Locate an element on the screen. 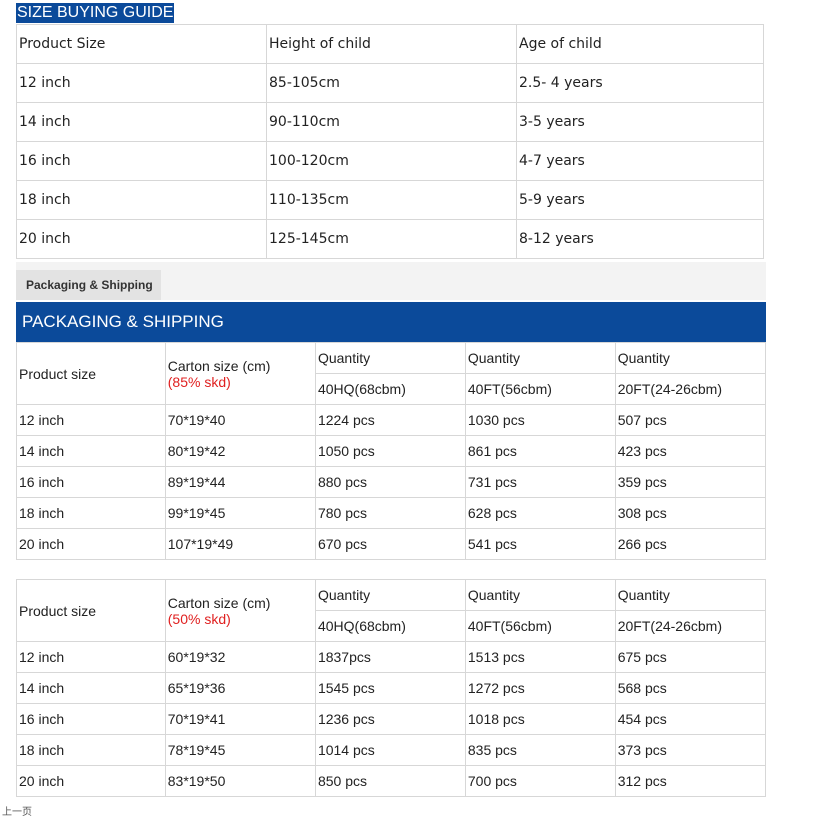  header-height: Height of child is located at coordinates (391, 44).